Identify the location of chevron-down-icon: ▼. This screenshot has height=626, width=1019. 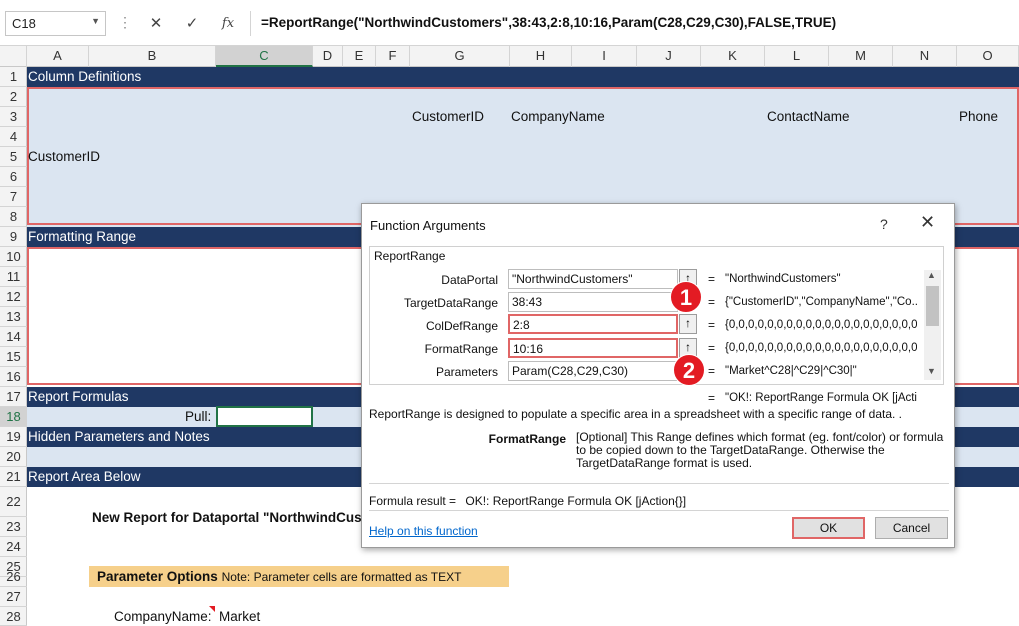
(95, 21).